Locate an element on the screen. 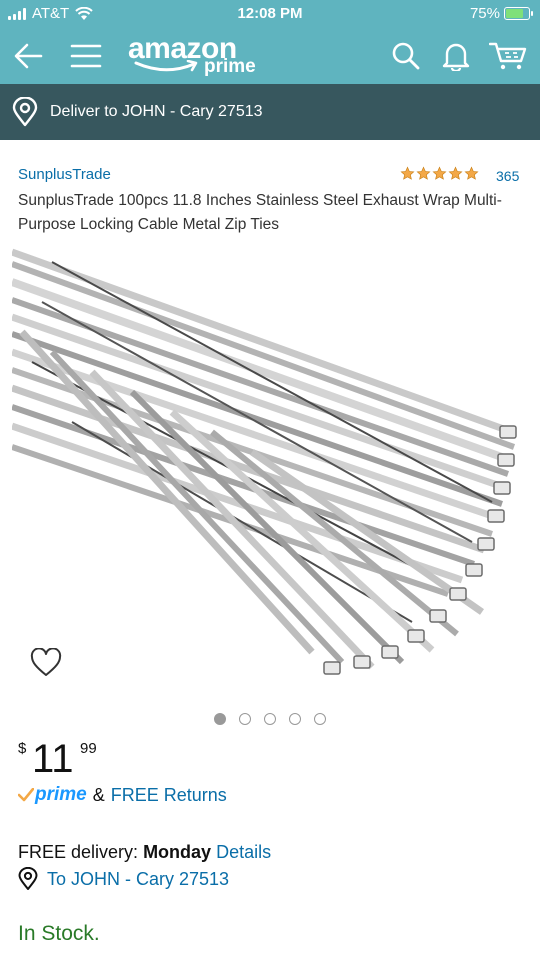  image-carousel-dots is located at coordinates (270, 719).